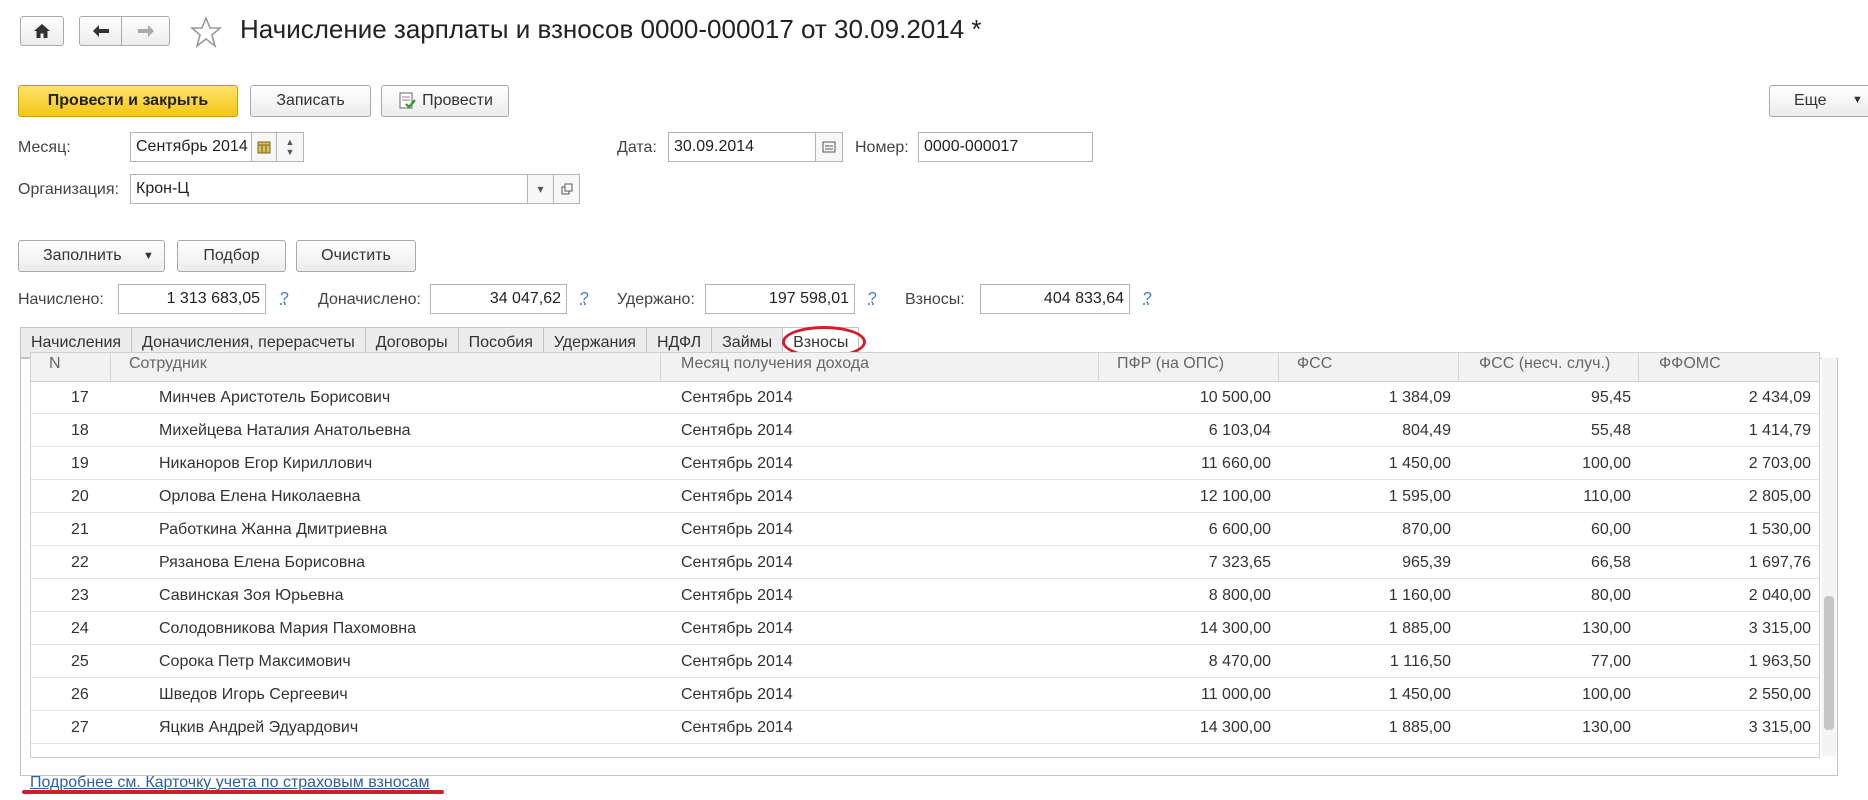 This screenshot has height=800, width=1868. I want to click on column-header-month: Месяц получения дохода, so click(880, 367).